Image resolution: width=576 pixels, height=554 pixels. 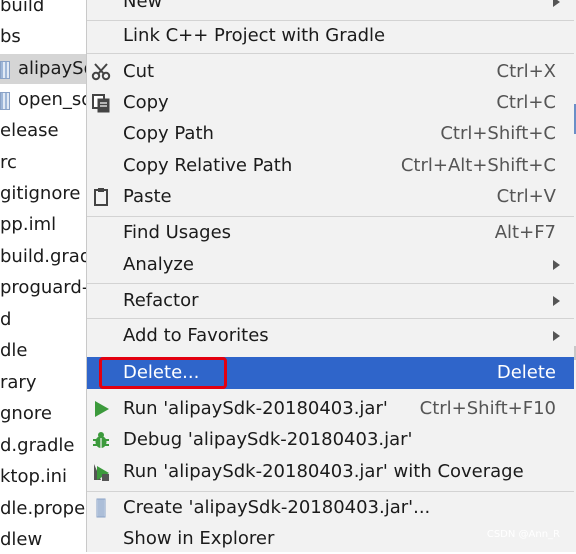 I want to click on menu-item-copy: Copy Ctrl+C, so click(x=330, y=103).